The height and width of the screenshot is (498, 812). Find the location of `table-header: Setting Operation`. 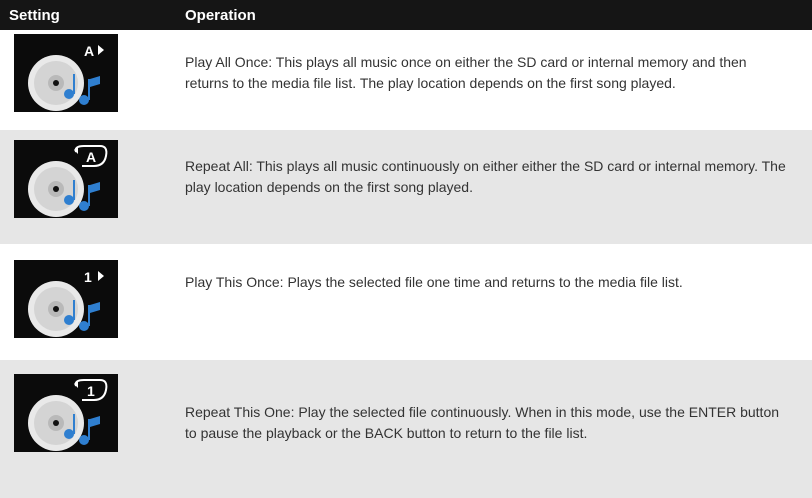

table-header: Setting Operation is located at coordinates (406, 15).